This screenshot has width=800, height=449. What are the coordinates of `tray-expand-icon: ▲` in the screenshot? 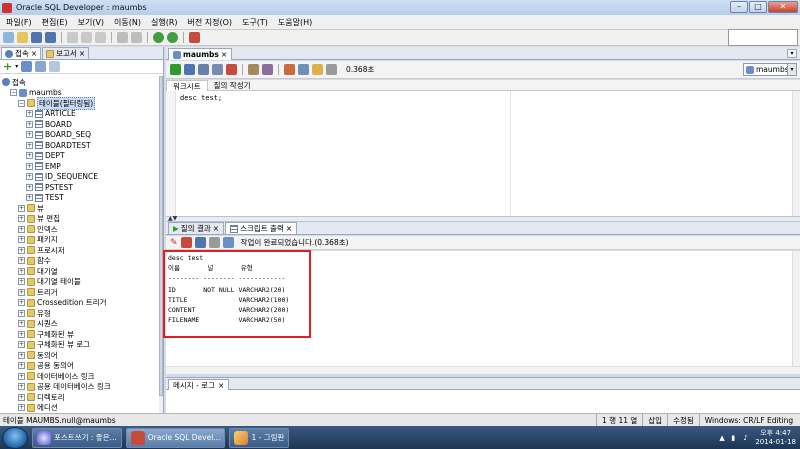 It's located at (723, 438).